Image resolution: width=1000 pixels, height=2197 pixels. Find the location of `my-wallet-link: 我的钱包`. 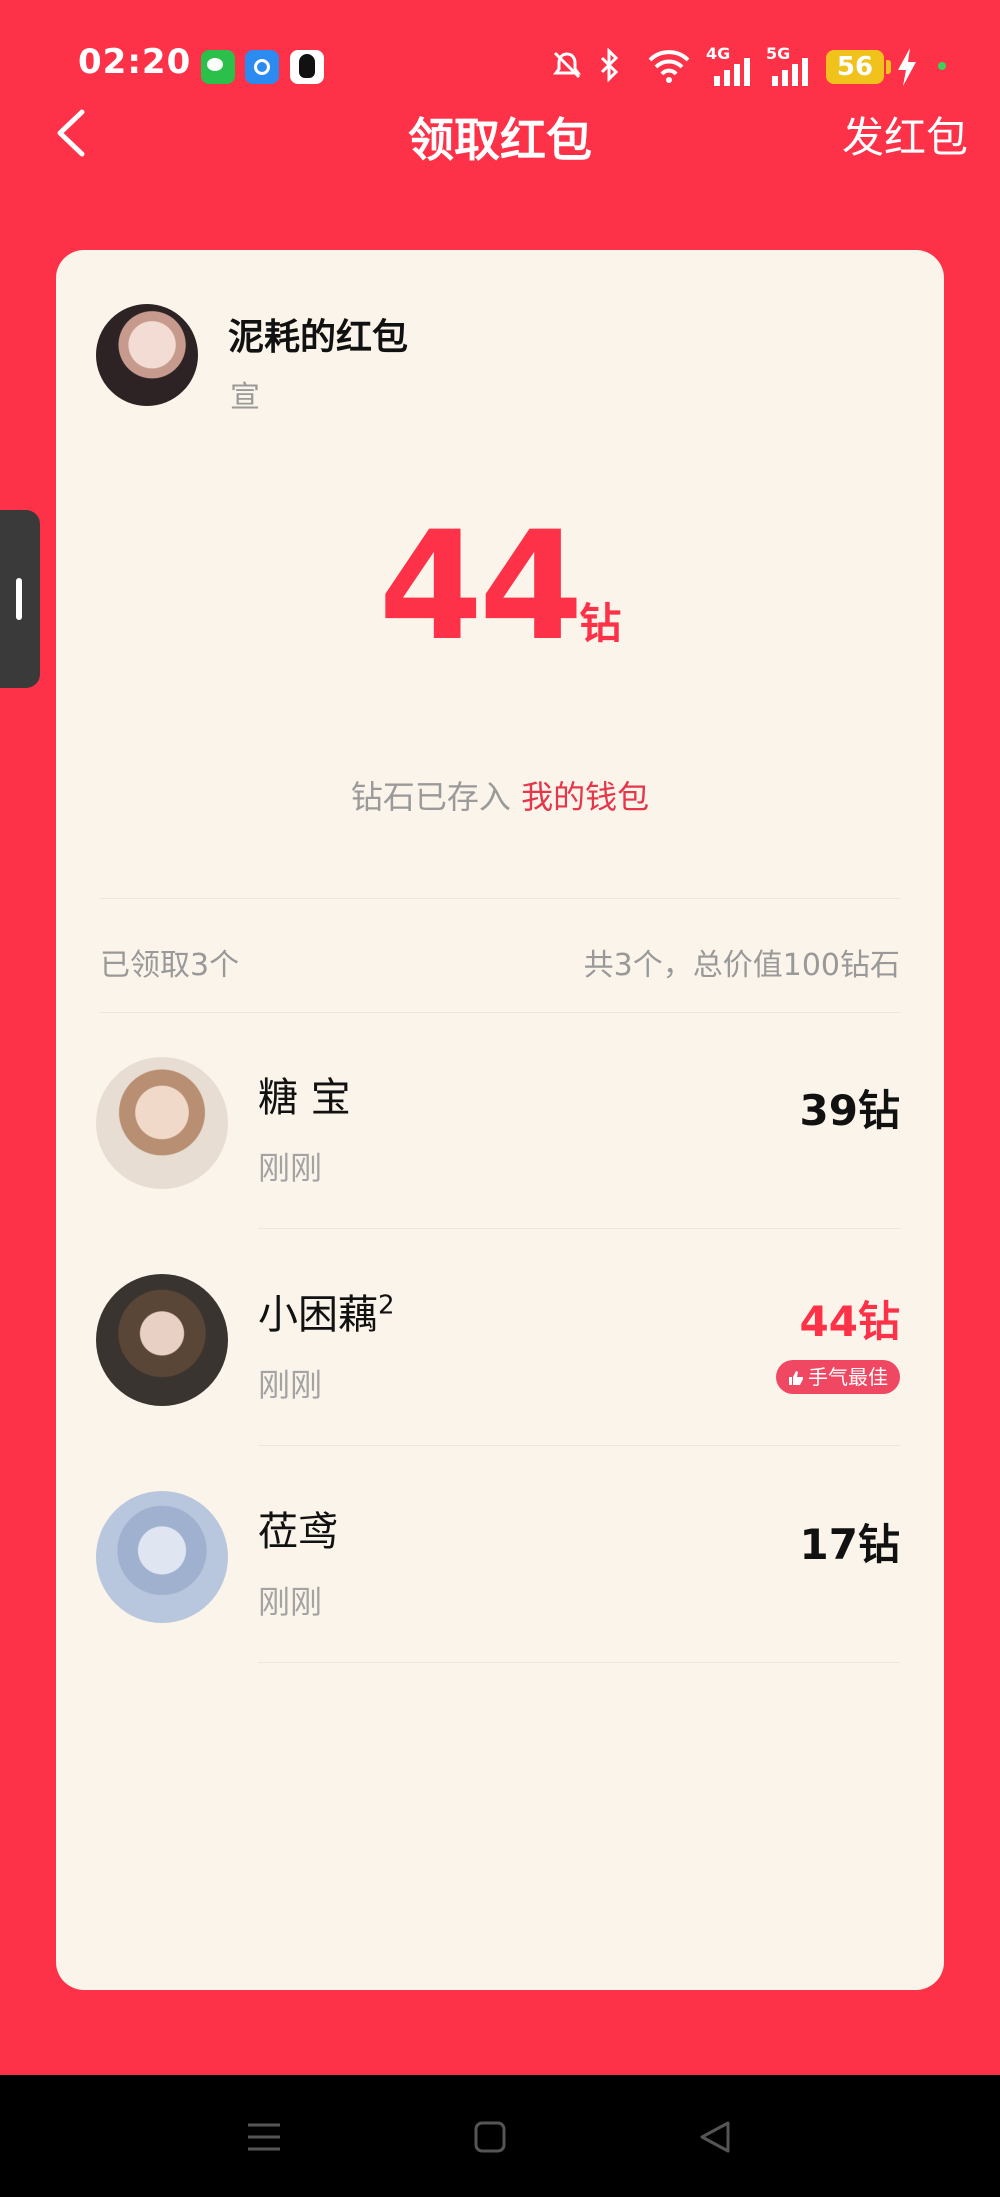

my-wallet-link: 我的钱包 is located at coordinates (585, 797).